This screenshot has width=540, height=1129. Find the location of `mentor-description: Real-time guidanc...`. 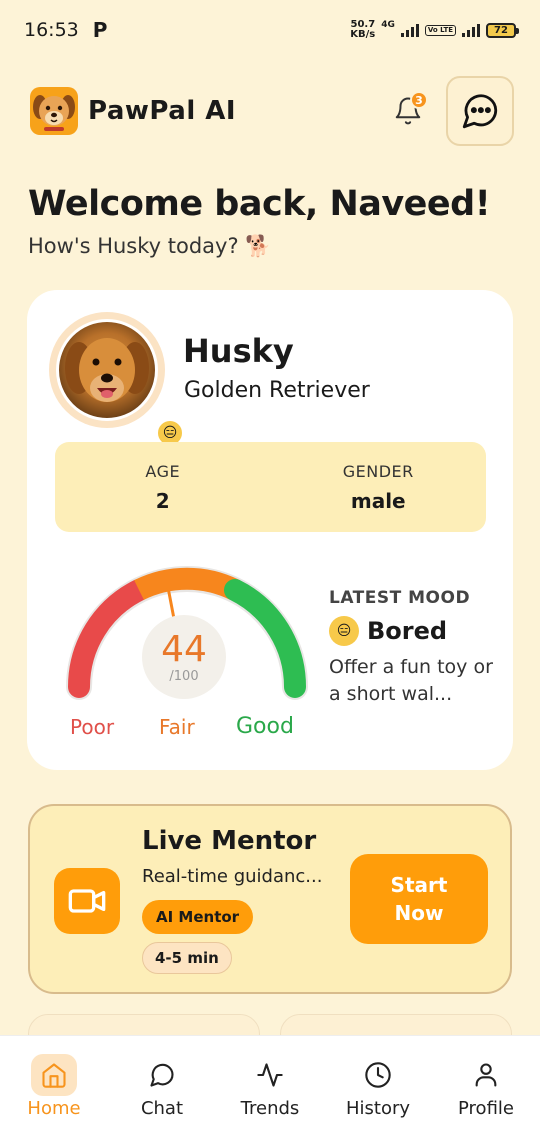

mentor-description: Real-time guidanc... is located at coordinates (232, 876).